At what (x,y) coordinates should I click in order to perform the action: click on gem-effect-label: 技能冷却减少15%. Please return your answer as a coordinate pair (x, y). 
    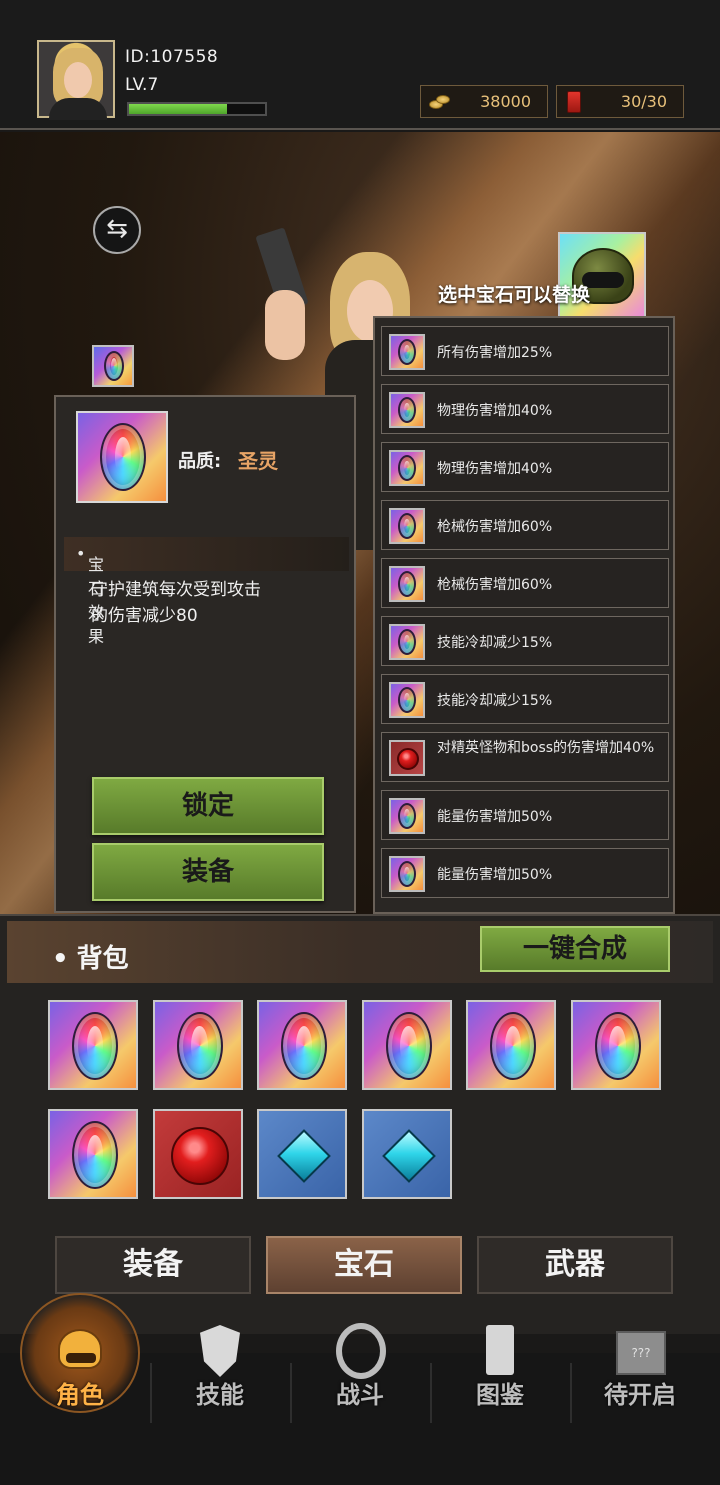
    Looking at the image, I should click on (495, 701).